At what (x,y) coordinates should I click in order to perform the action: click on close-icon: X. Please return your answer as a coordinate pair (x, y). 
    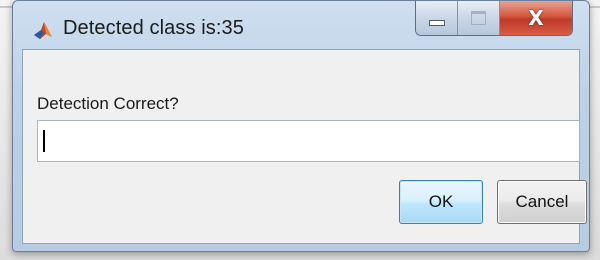
    Looking at the image, I should click on (536, 18).